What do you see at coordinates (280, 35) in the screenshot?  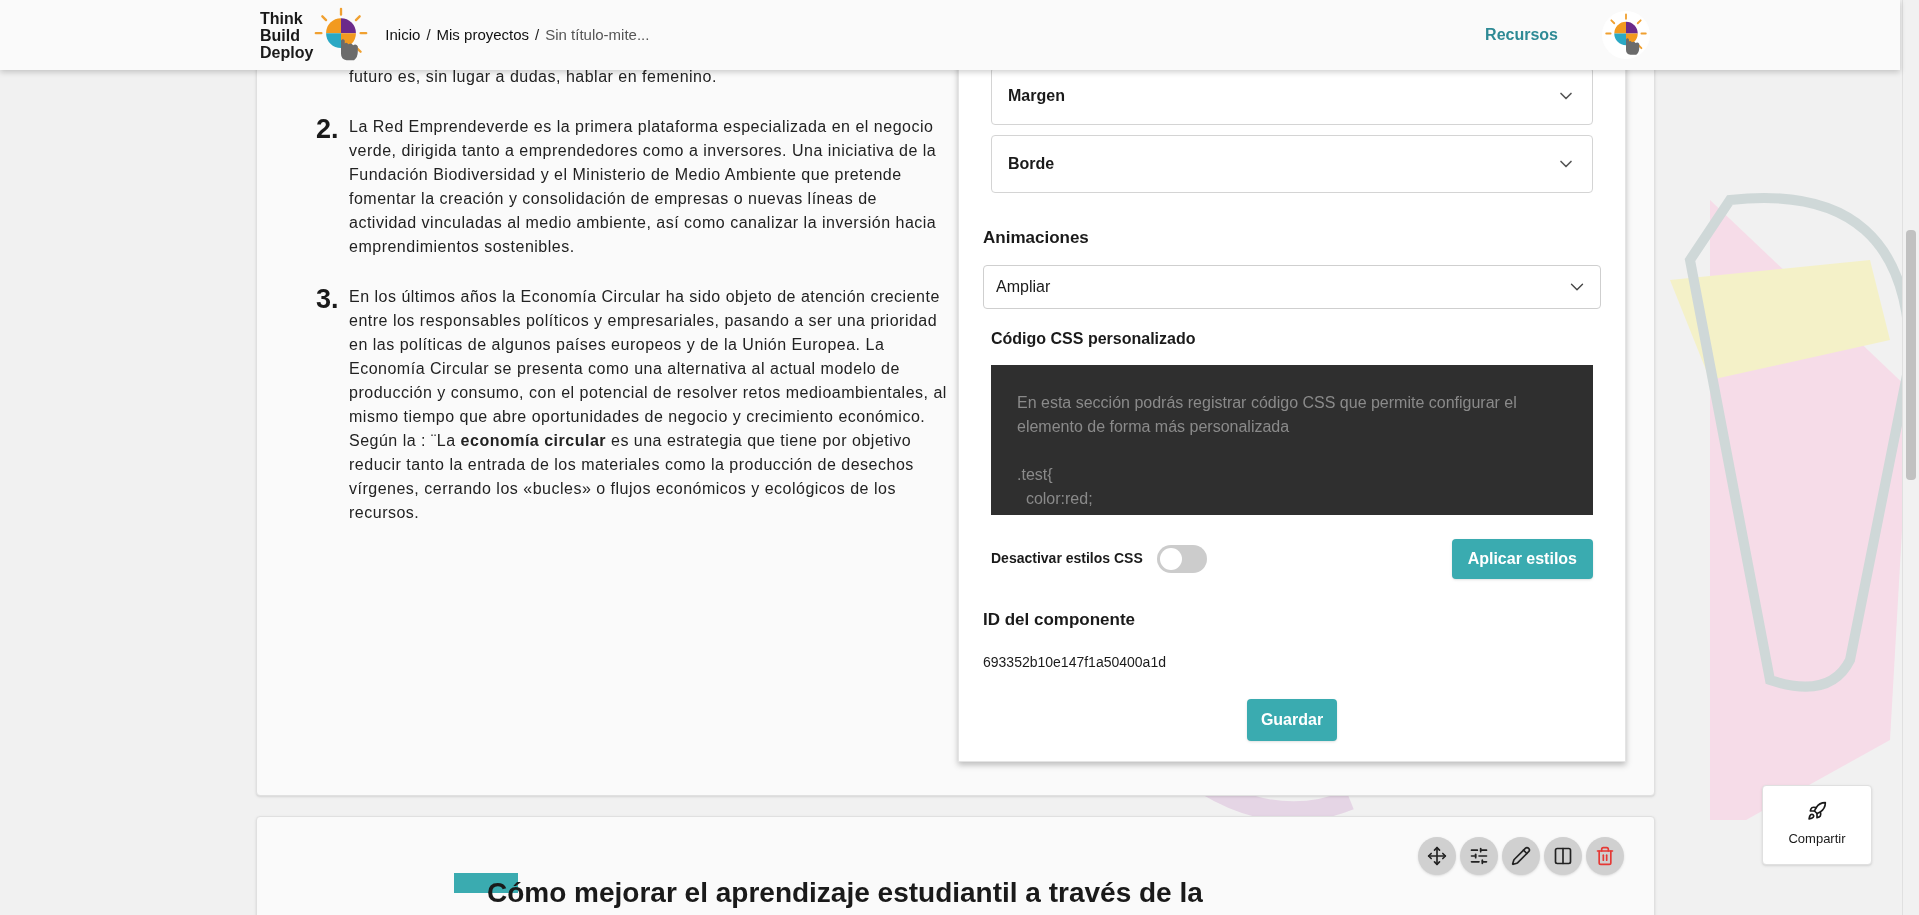 I see `logo-text: Build` at bounding box center [280, 35].